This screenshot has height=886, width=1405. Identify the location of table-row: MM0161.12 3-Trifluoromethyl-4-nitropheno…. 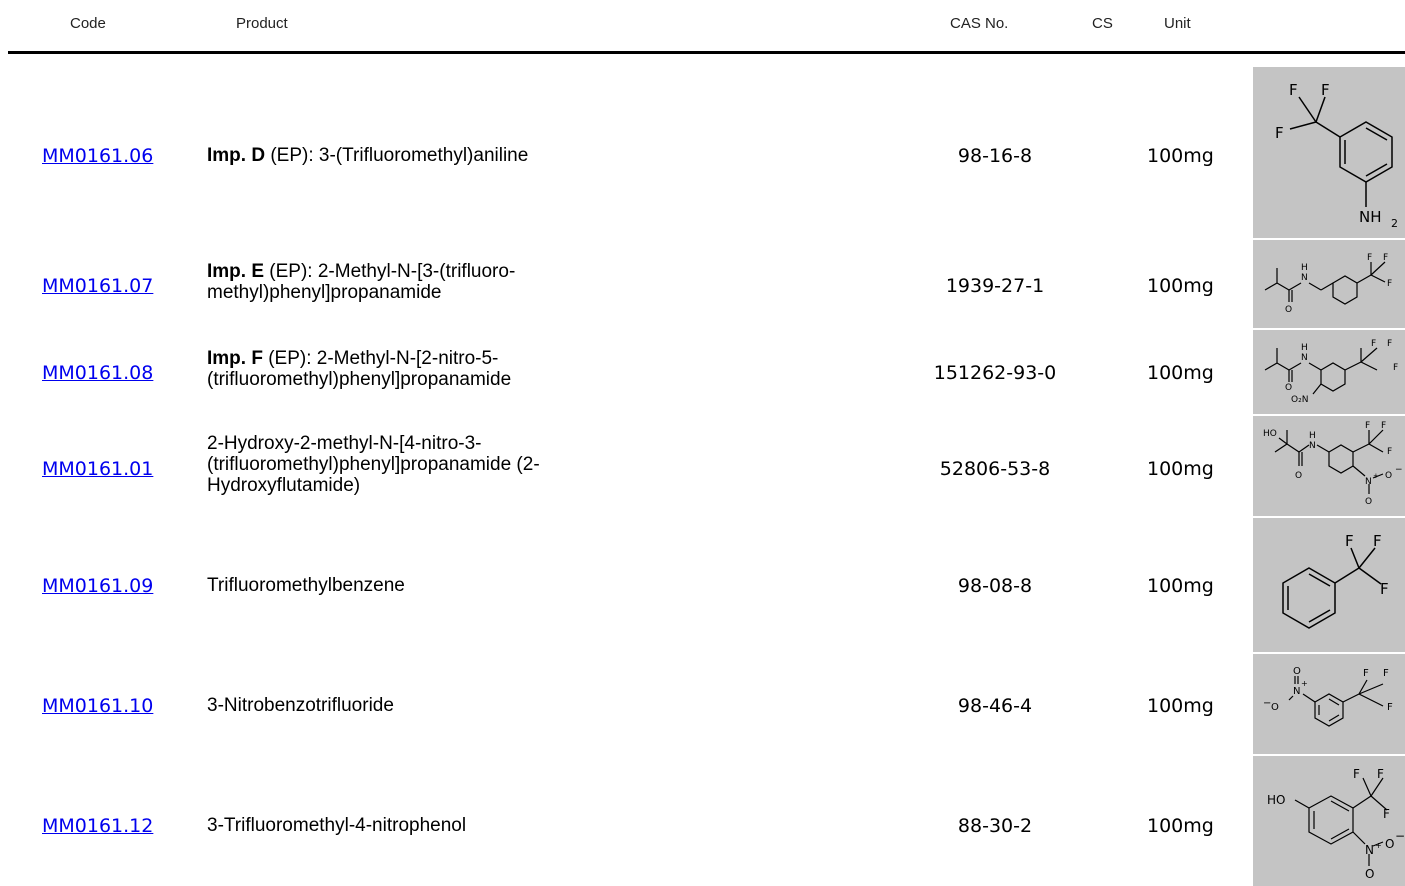
(702, 821).